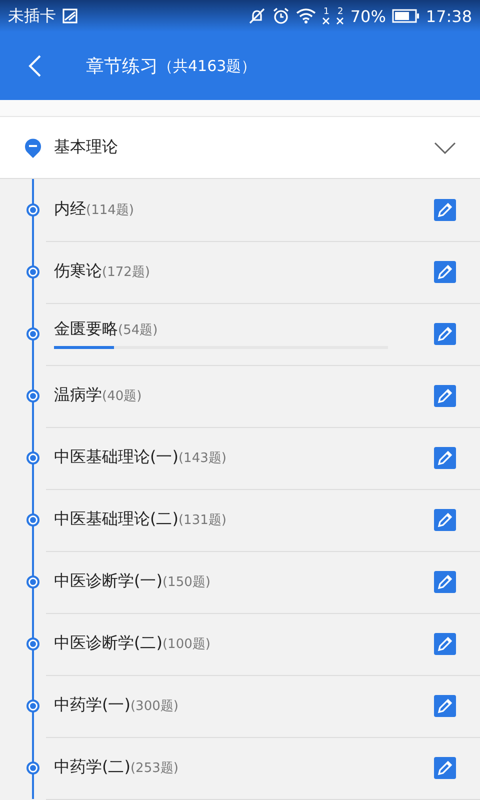  What do you see at coordinates (240, 210) in the screenshot?
I see `chapter-row: 内经(114题)` at bounding box center [240, 210].